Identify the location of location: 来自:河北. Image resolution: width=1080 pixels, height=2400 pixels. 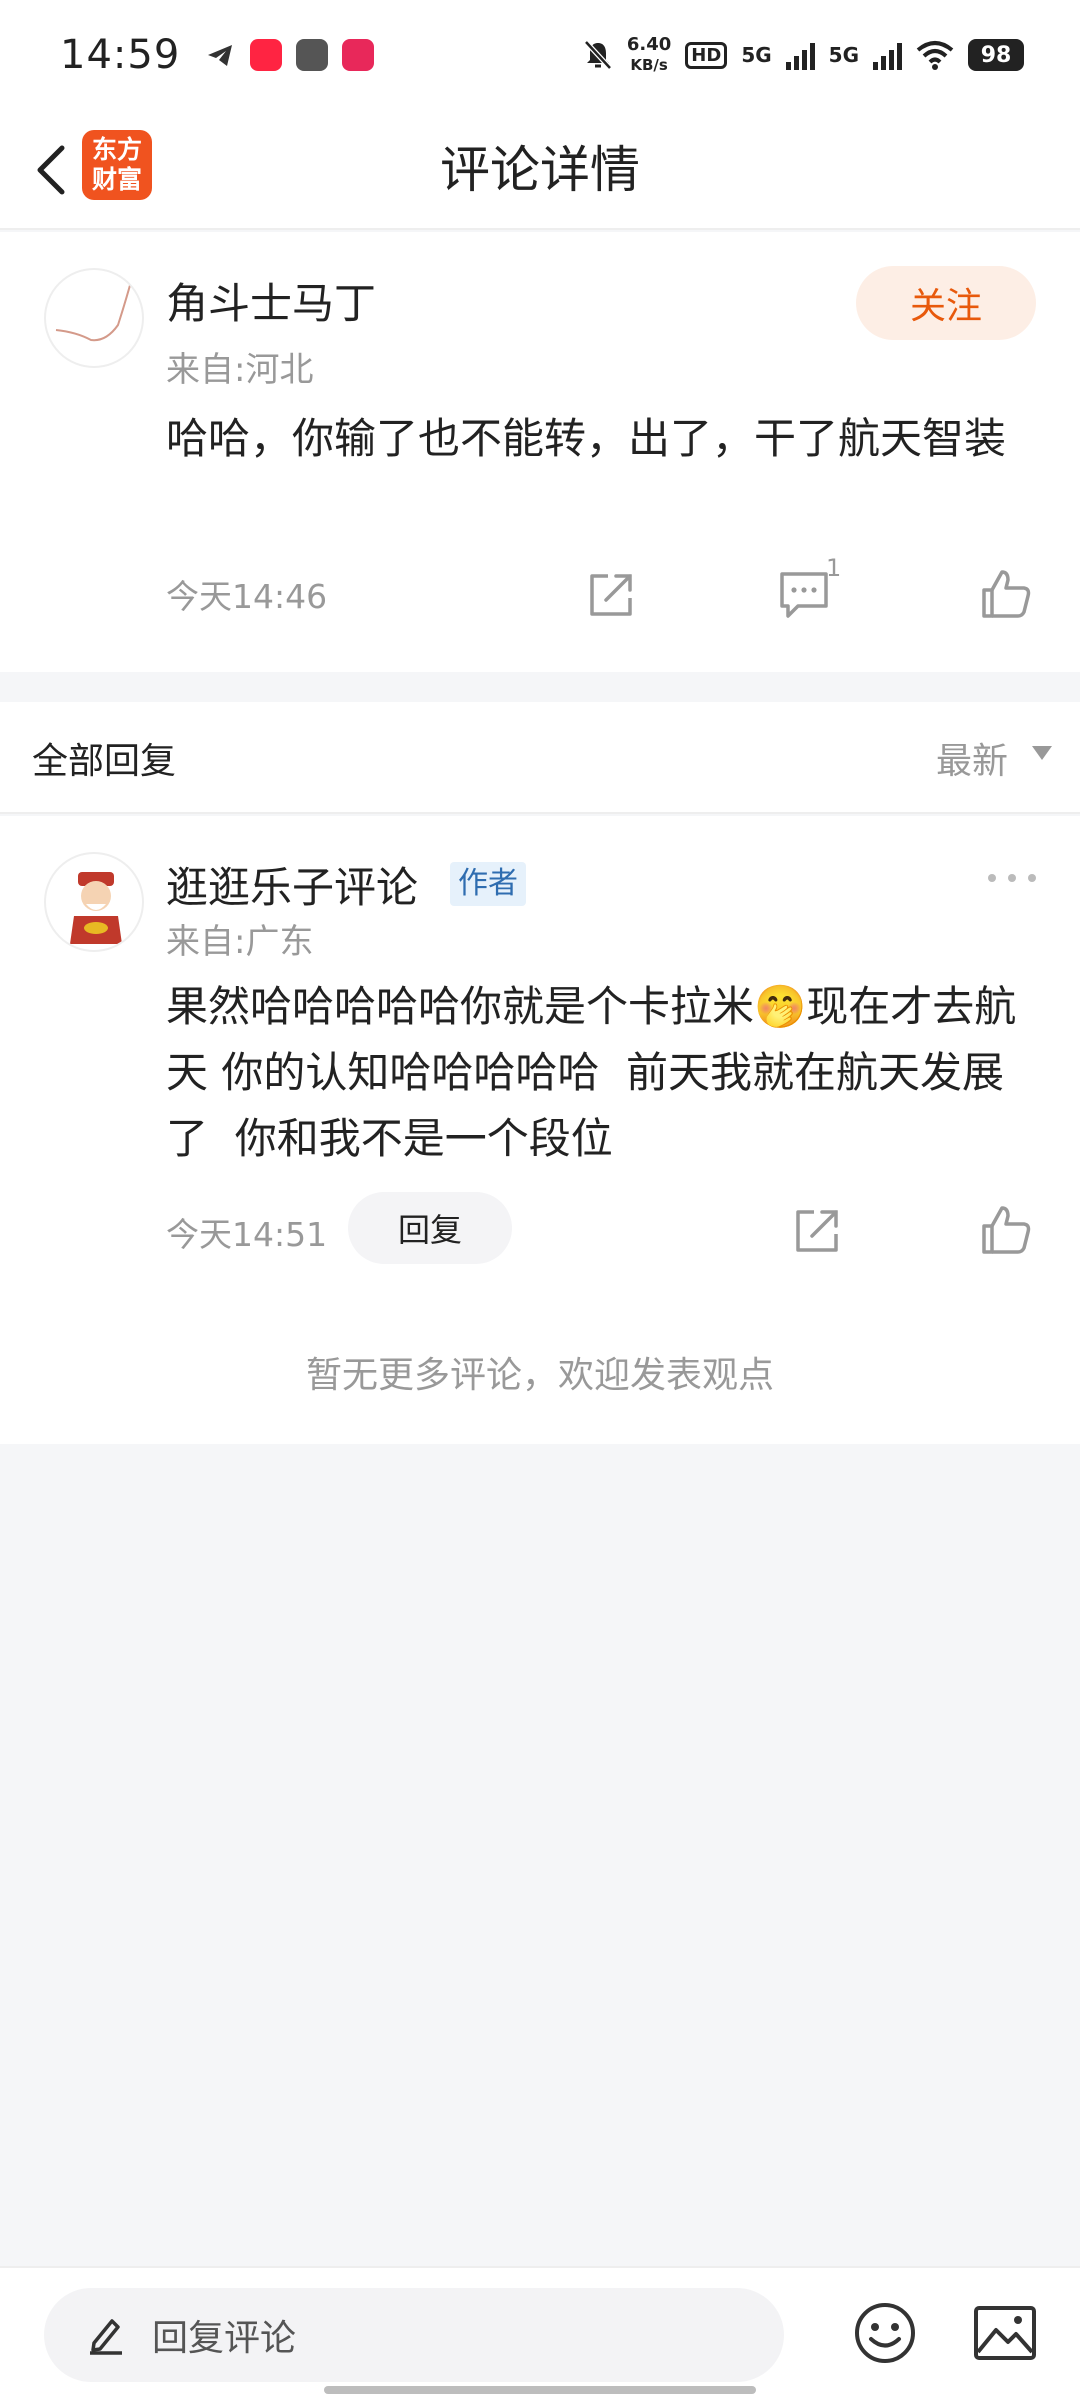
(240, 370).